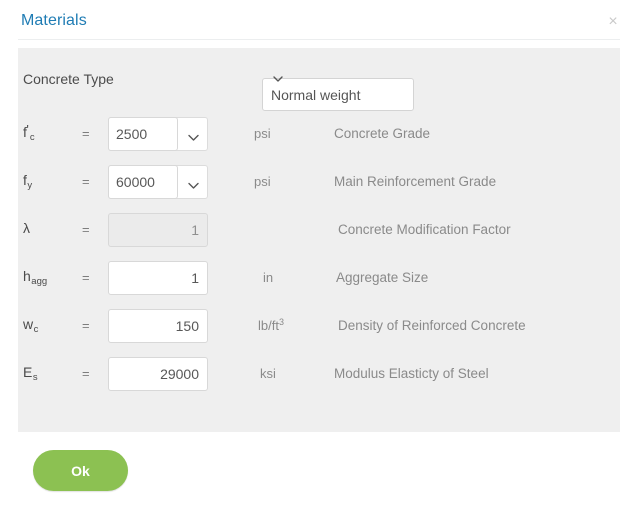 This screenshot has width=638, height=519. What do you see at coordinates (424, 229) in the screenshot?
I see `parameter-description: Concrete Modification Factor` at bounding box center [424, 229].